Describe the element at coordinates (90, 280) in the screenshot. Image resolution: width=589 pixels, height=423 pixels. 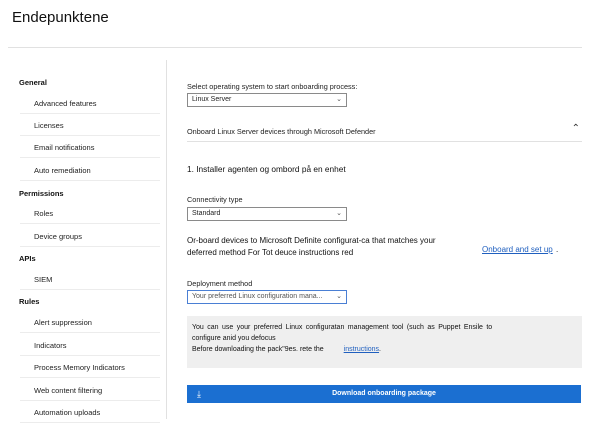
I see `sidebar-item-siem: SIEM` at that location.